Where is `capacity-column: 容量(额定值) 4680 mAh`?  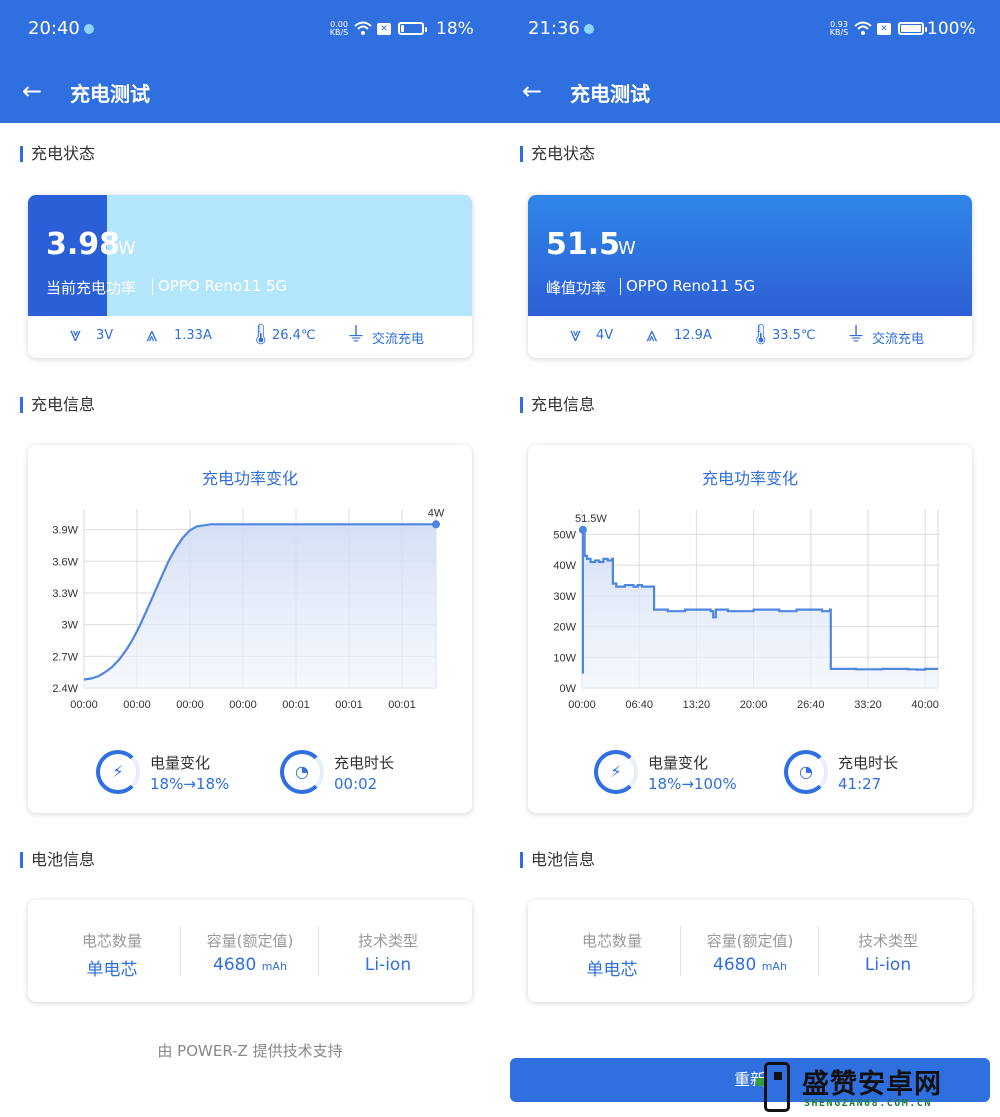 capacity-column: 容量(额定值) 4680 mAh is located at coordinates (250, 952).